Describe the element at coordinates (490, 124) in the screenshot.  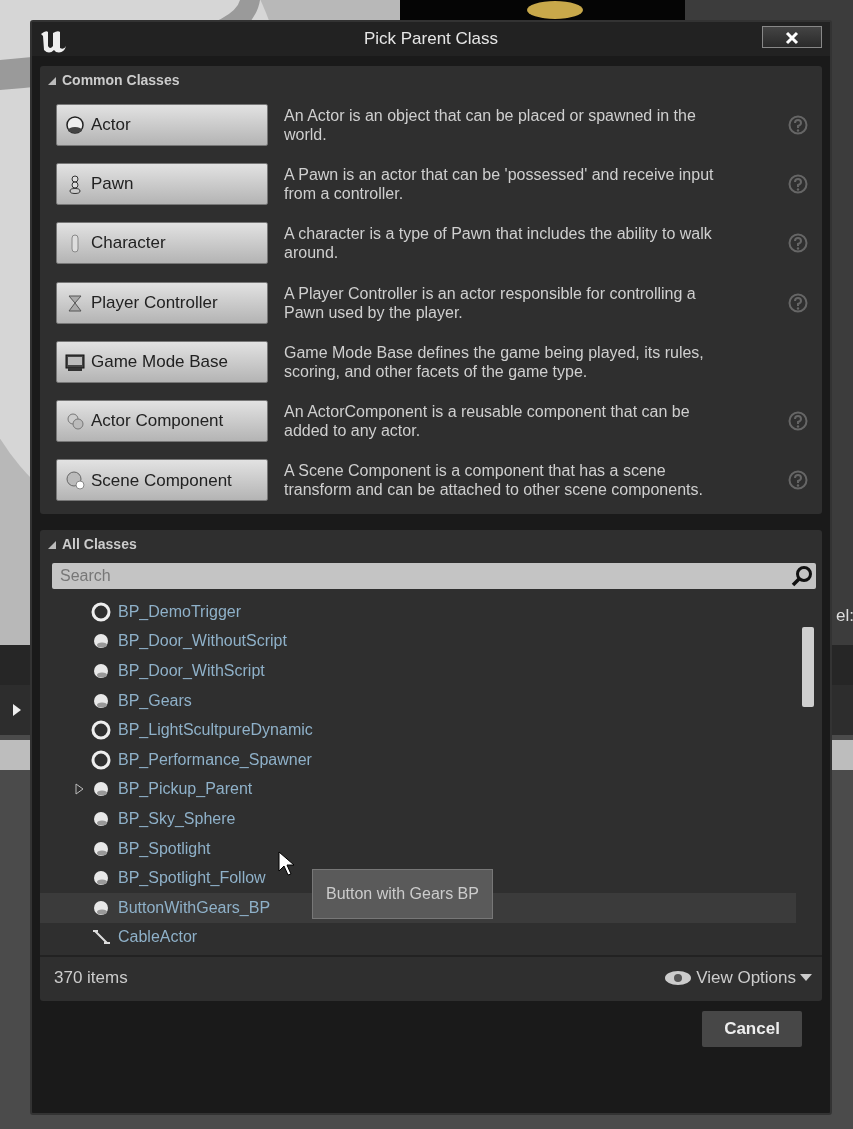
I see `class-description: An Actor is an object that can be placed or spawned in the world.` at that location.